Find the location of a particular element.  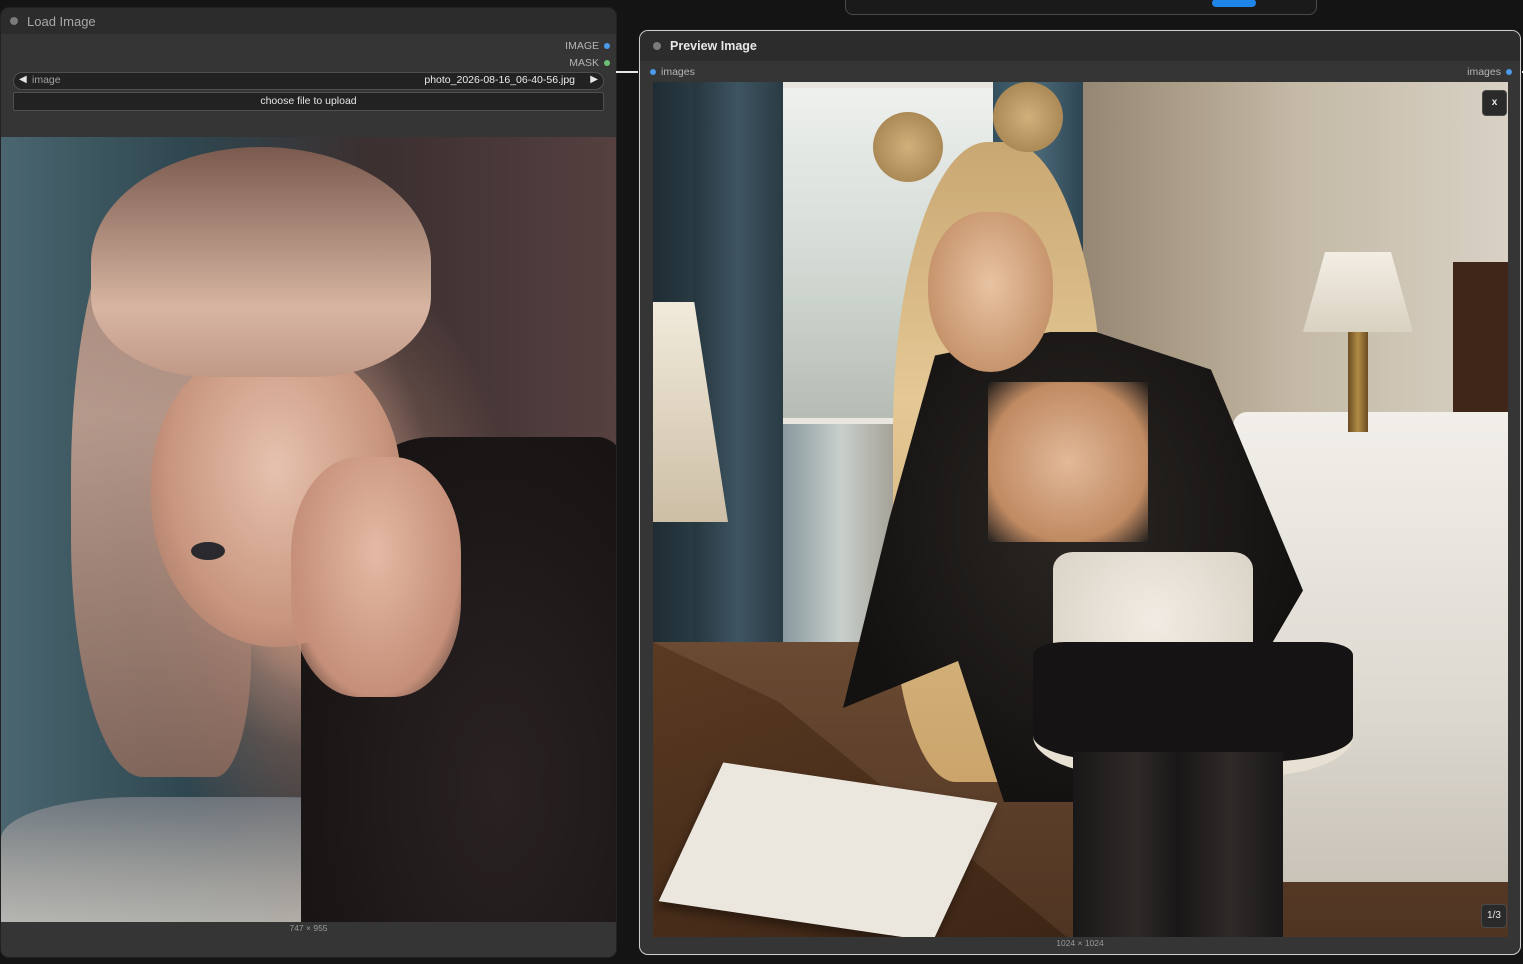

image-dimensions: 747 × 955 is located at coordinates (308, 928).